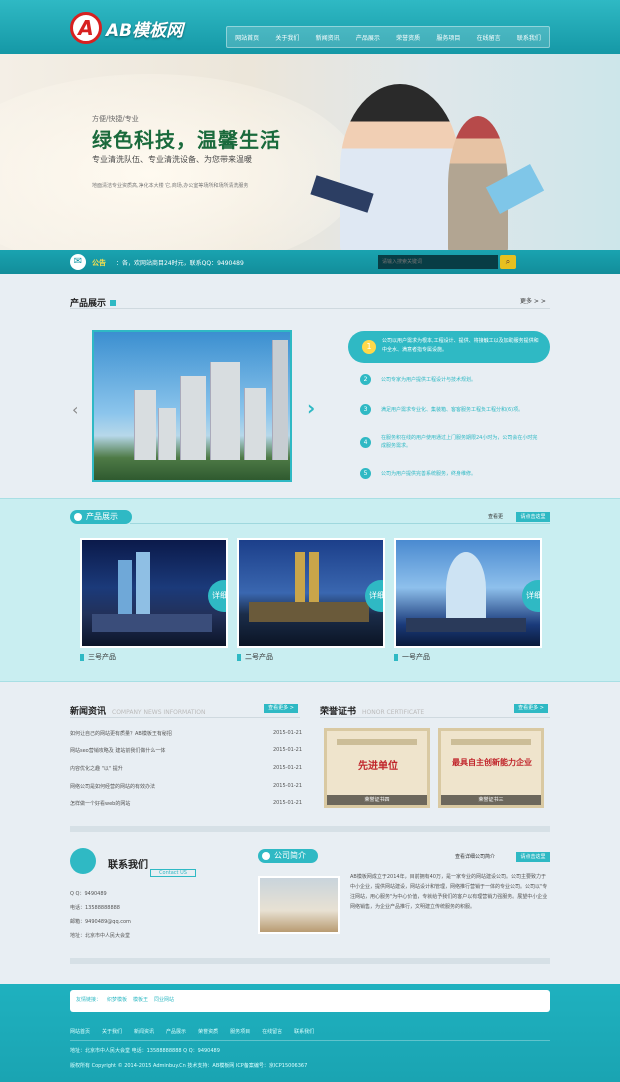  I want to click on product-caption: 三号产品, so click(98, 657).